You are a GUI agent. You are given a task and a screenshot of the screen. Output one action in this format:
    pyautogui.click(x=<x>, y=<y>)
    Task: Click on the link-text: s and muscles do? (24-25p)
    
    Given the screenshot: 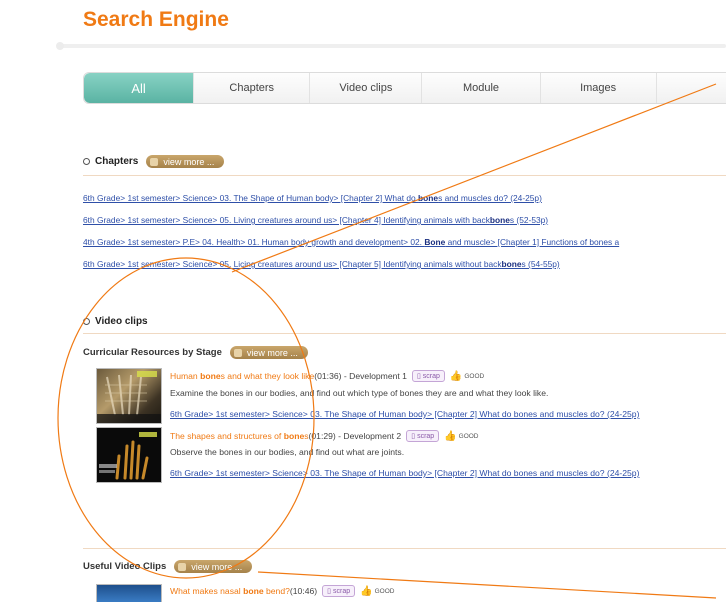 What is the action you would take?
    pyautogui.click(x=490, y=198)
    